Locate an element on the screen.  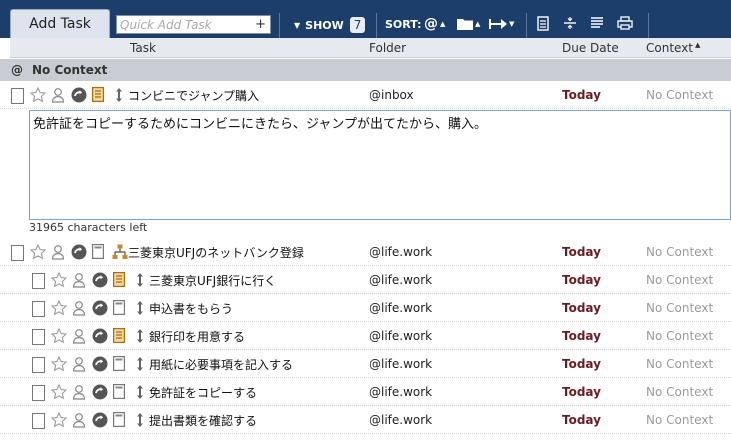
list-view-button is located at coordinates (597, 23).